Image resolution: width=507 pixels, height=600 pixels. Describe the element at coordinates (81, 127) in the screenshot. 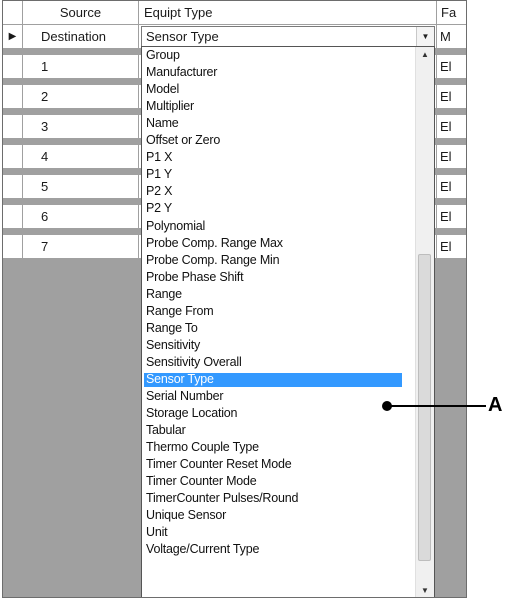

I see `source-cell: 3` at that location.